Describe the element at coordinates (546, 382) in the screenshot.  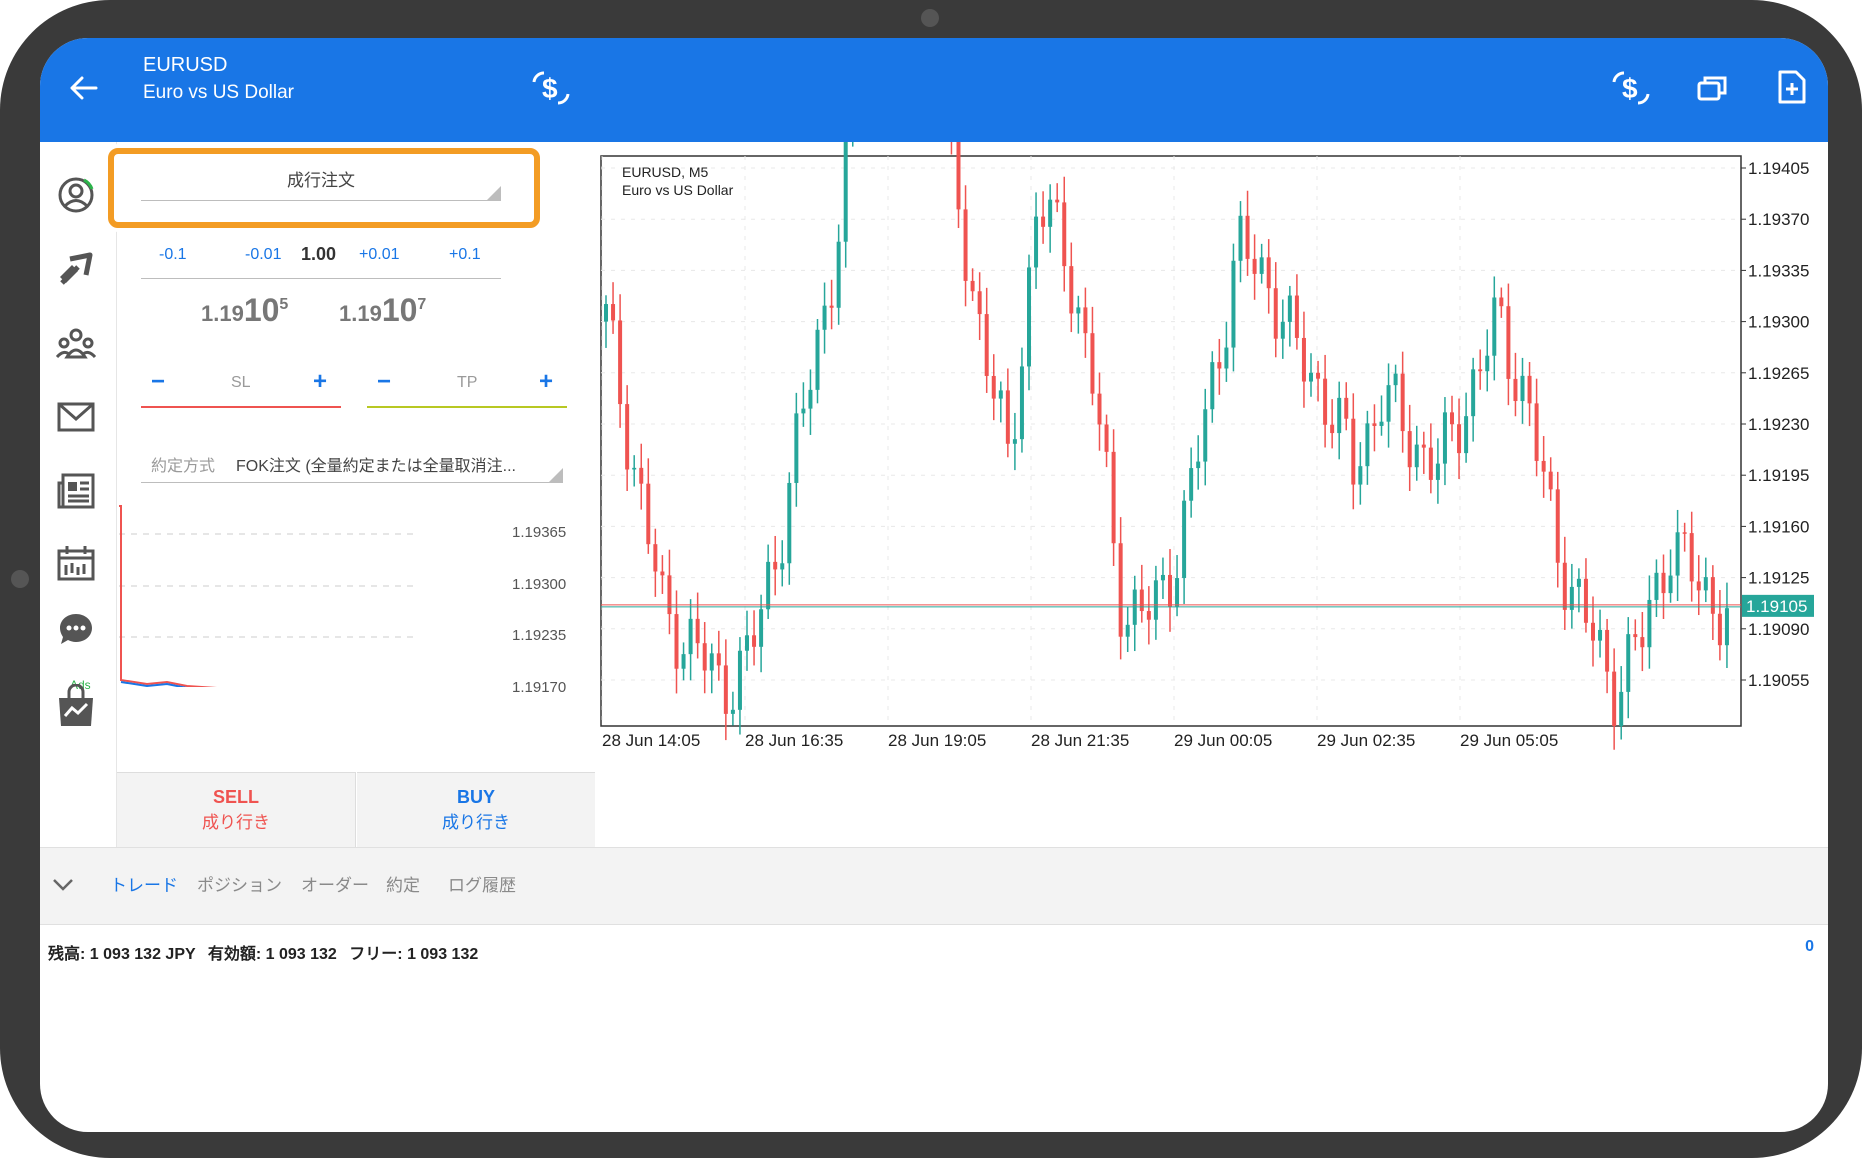
I see `tp-plus-button: +` at that location.